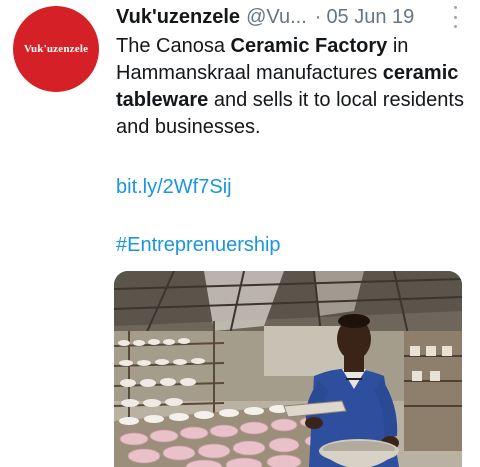  I want to click on avatar: Vuk'uzenzele, so click(56, 49).